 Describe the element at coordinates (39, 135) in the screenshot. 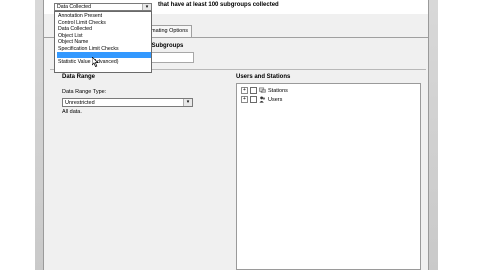

I see `window-left-border` at that location.